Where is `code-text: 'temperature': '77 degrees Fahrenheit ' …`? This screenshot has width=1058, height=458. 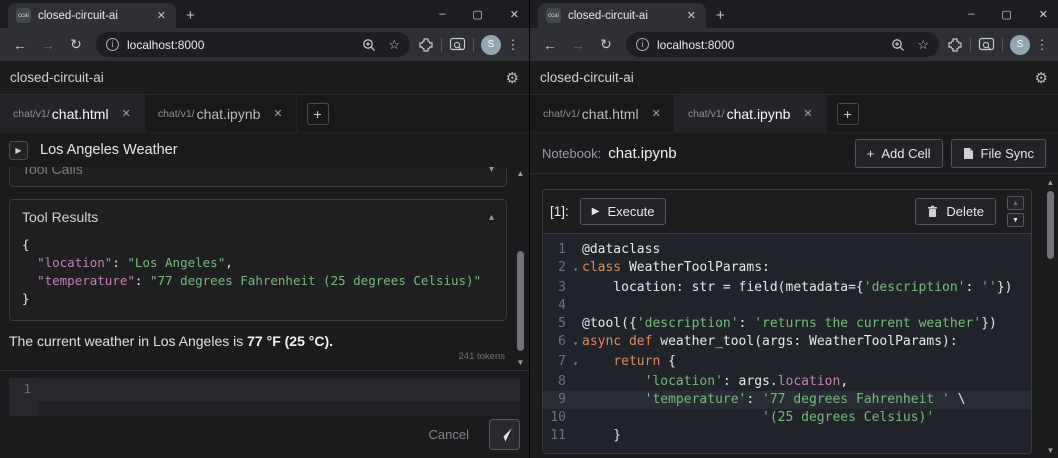 code-text: 'temperature': '77 degrees Fahrenheit ' … is located at coordinates (805, 399).